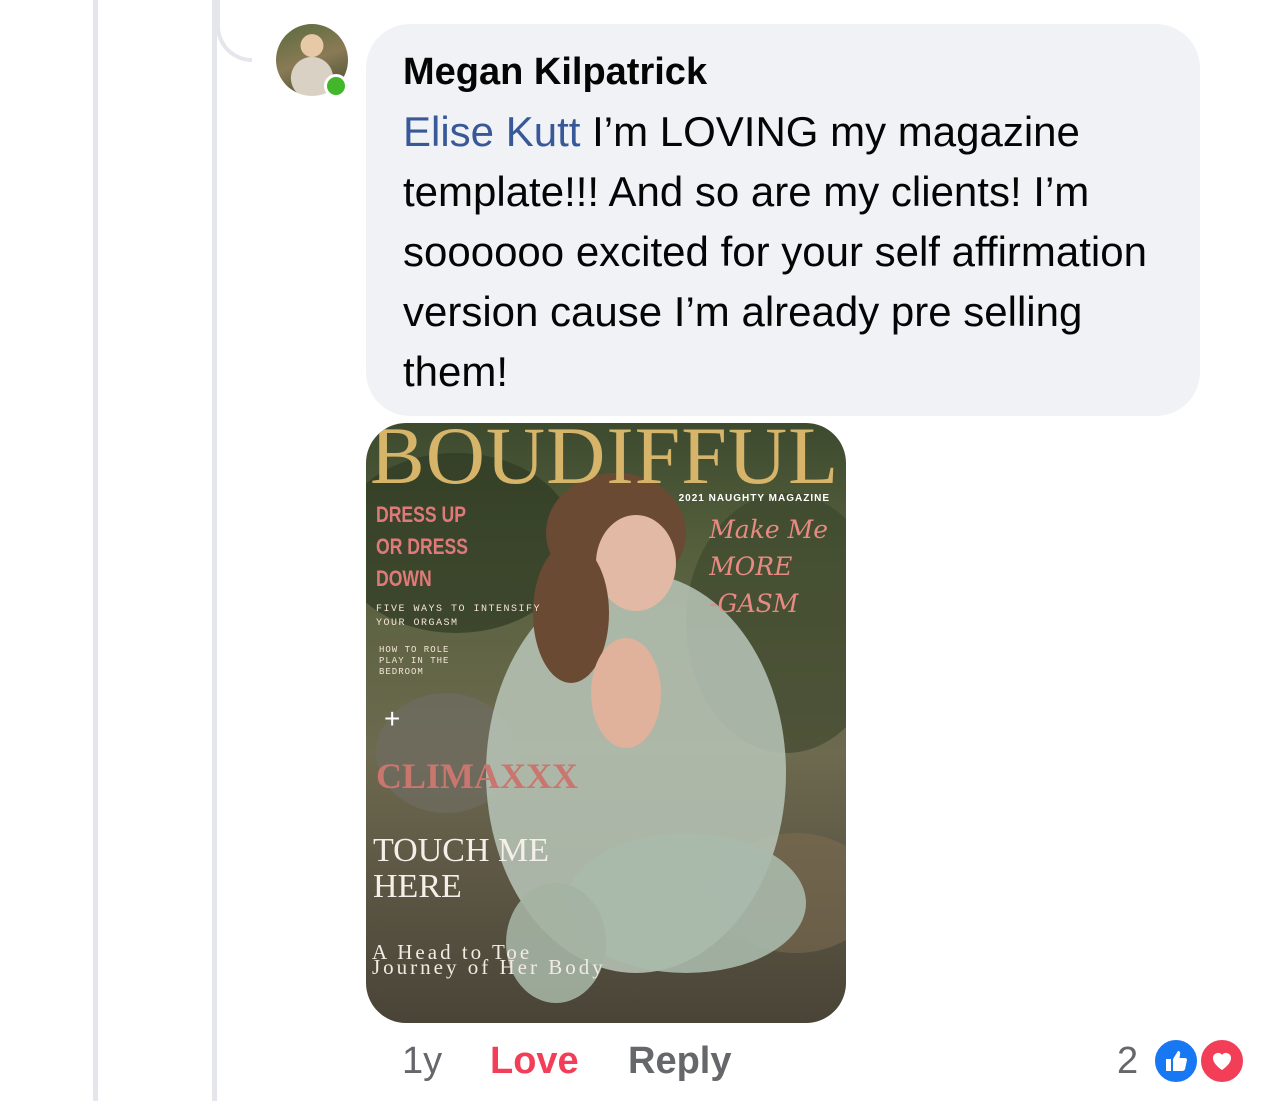 This screenshot has height=1101, width=1284. What do you see at coordinates (422, 1061) in the screenshot?
I see `timestamp: 1y` at bounding box center [422, 1061].